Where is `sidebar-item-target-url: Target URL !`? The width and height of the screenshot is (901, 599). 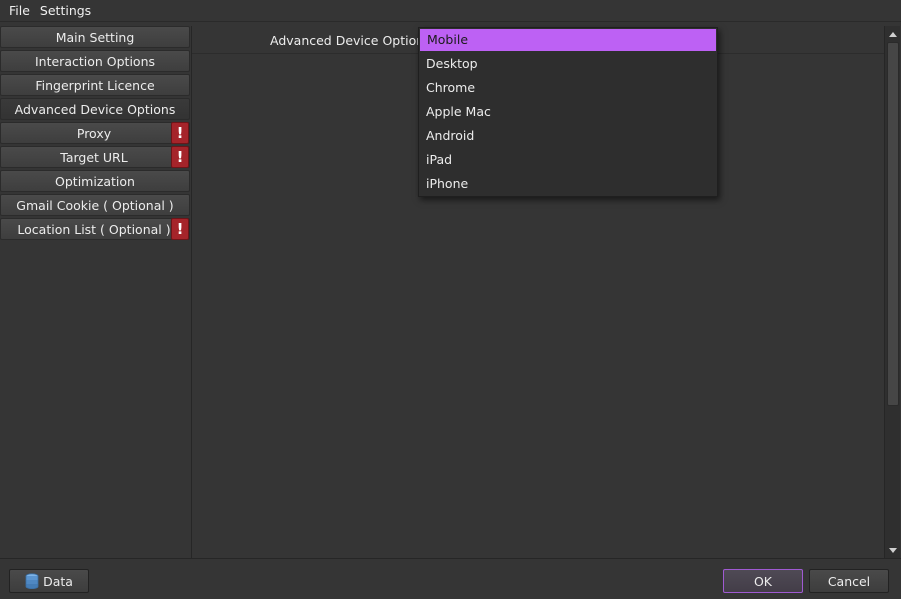 sidebar-item-target-url: Target URL ! is located at coordinates (95, 157).